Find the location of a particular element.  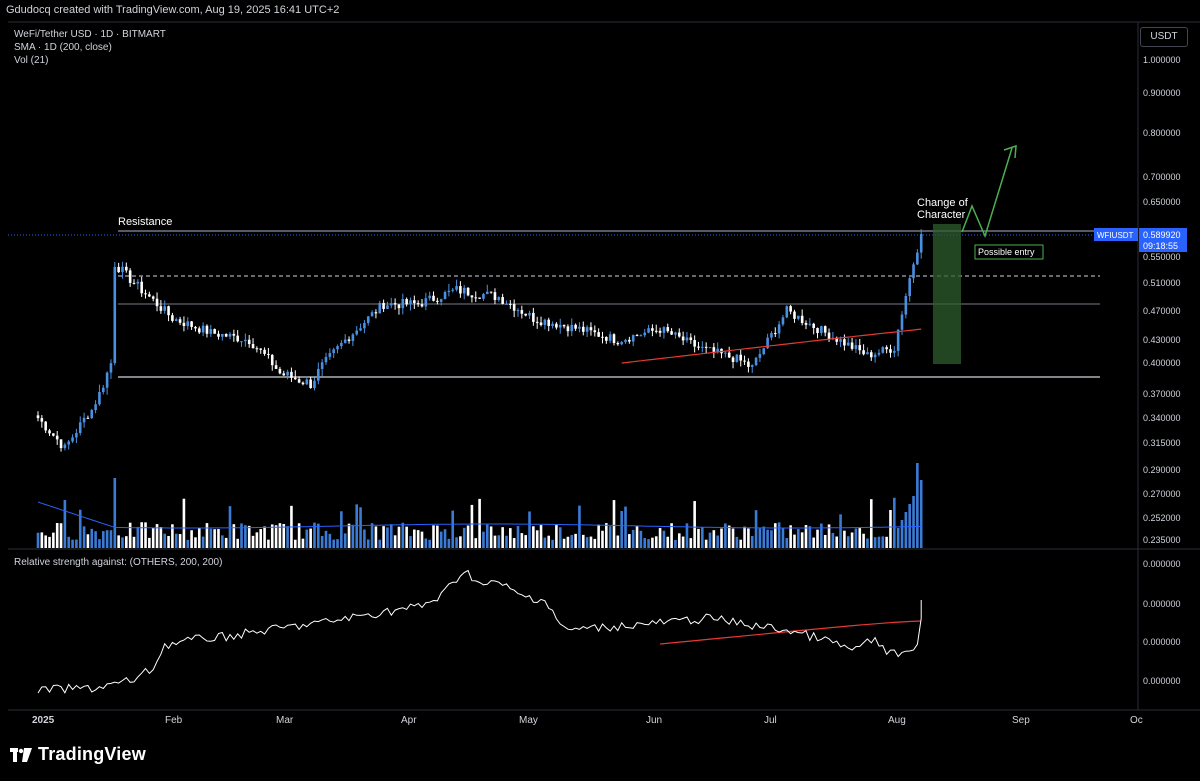

resistance-label: Resistance is located at coordinates (145, 222).